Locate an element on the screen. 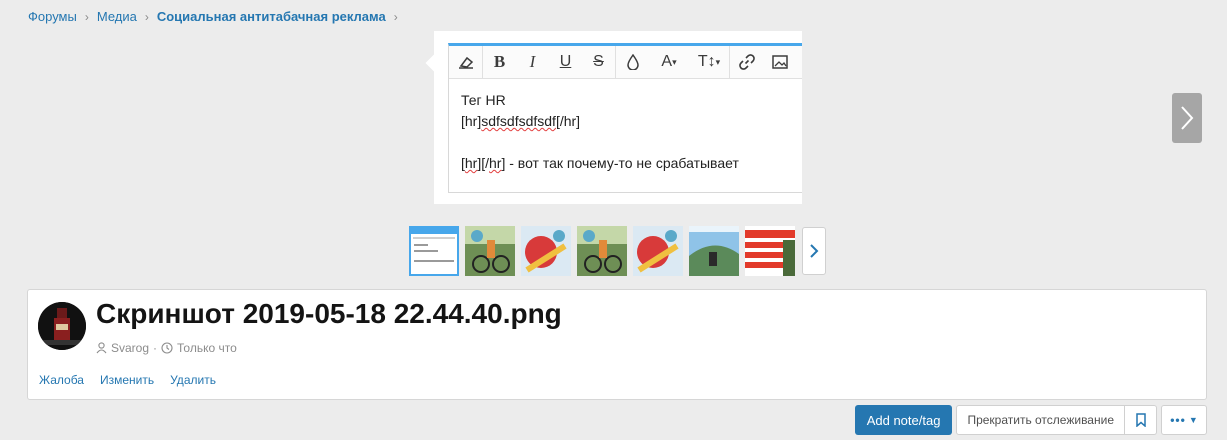 The image size is (1227, 440). italic-icon: I is located at coordinates (532, 61).